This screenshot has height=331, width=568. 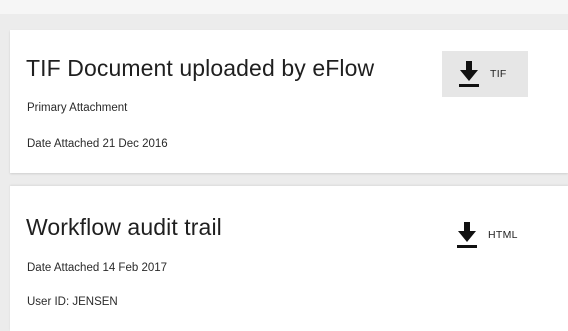 What do you see at coordinates (498, 74) in the screenshot?
I see `download-format-label: TIF` at bounding box center [498, 74].